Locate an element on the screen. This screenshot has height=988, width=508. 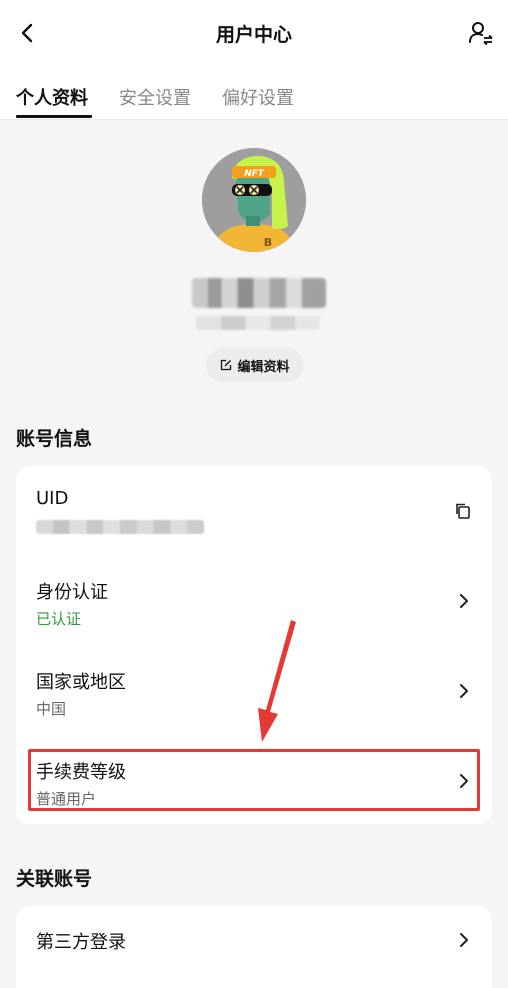
country-region-row: 国家或地区 中国 is located at coordinates (254, 691).